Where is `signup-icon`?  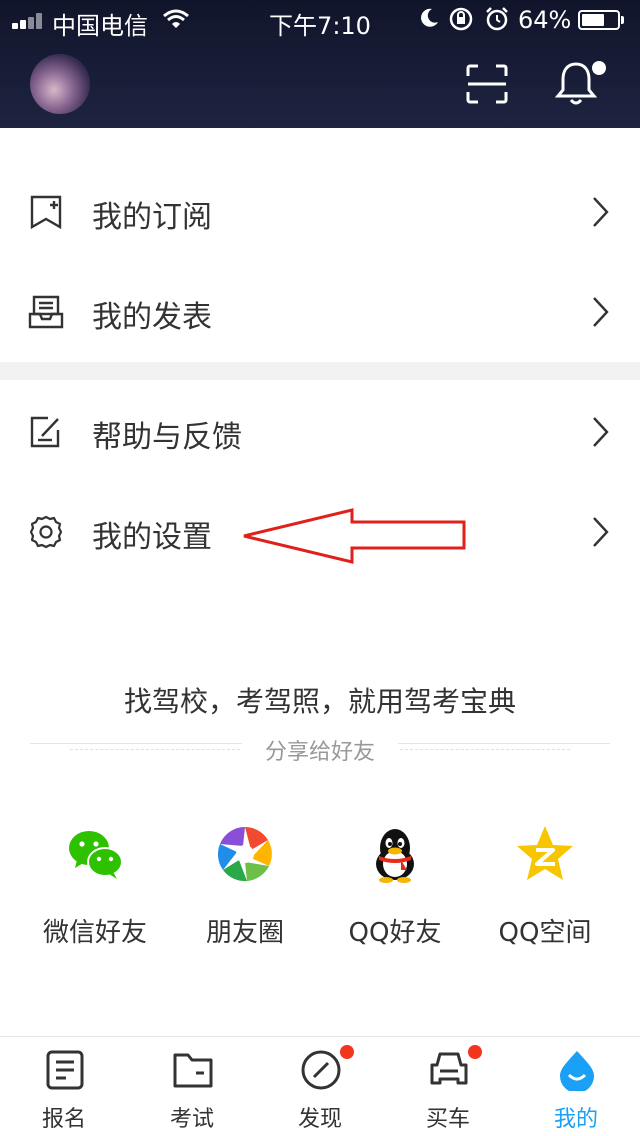
signup-icon is located at coordinates (65, 1070).